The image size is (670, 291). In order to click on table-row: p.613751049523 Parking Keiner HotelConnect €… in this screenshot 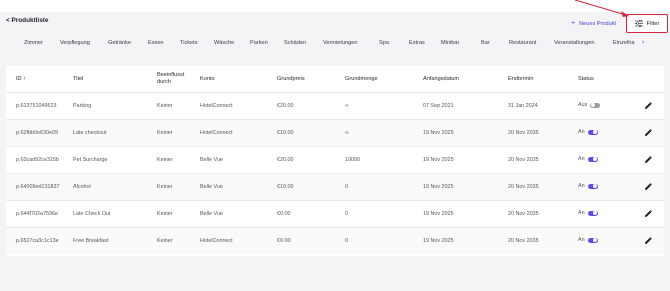, I will do `click(335, 105)`.